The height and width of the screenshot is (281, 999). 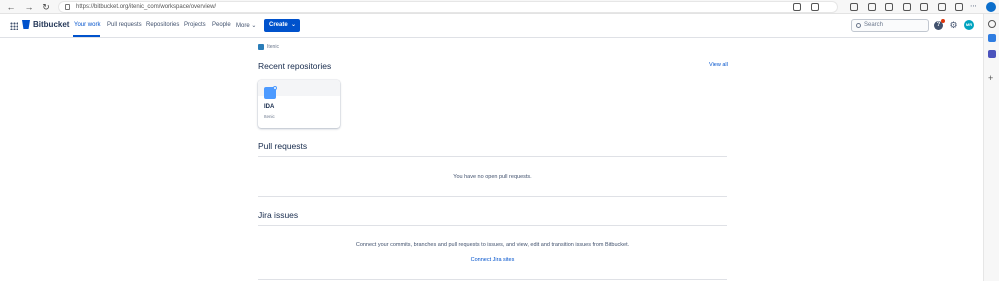 What do you see at coordinates (924, 7) in the screenshot?
I see `favorites-bar-icon` at bounding box center [924, 7].